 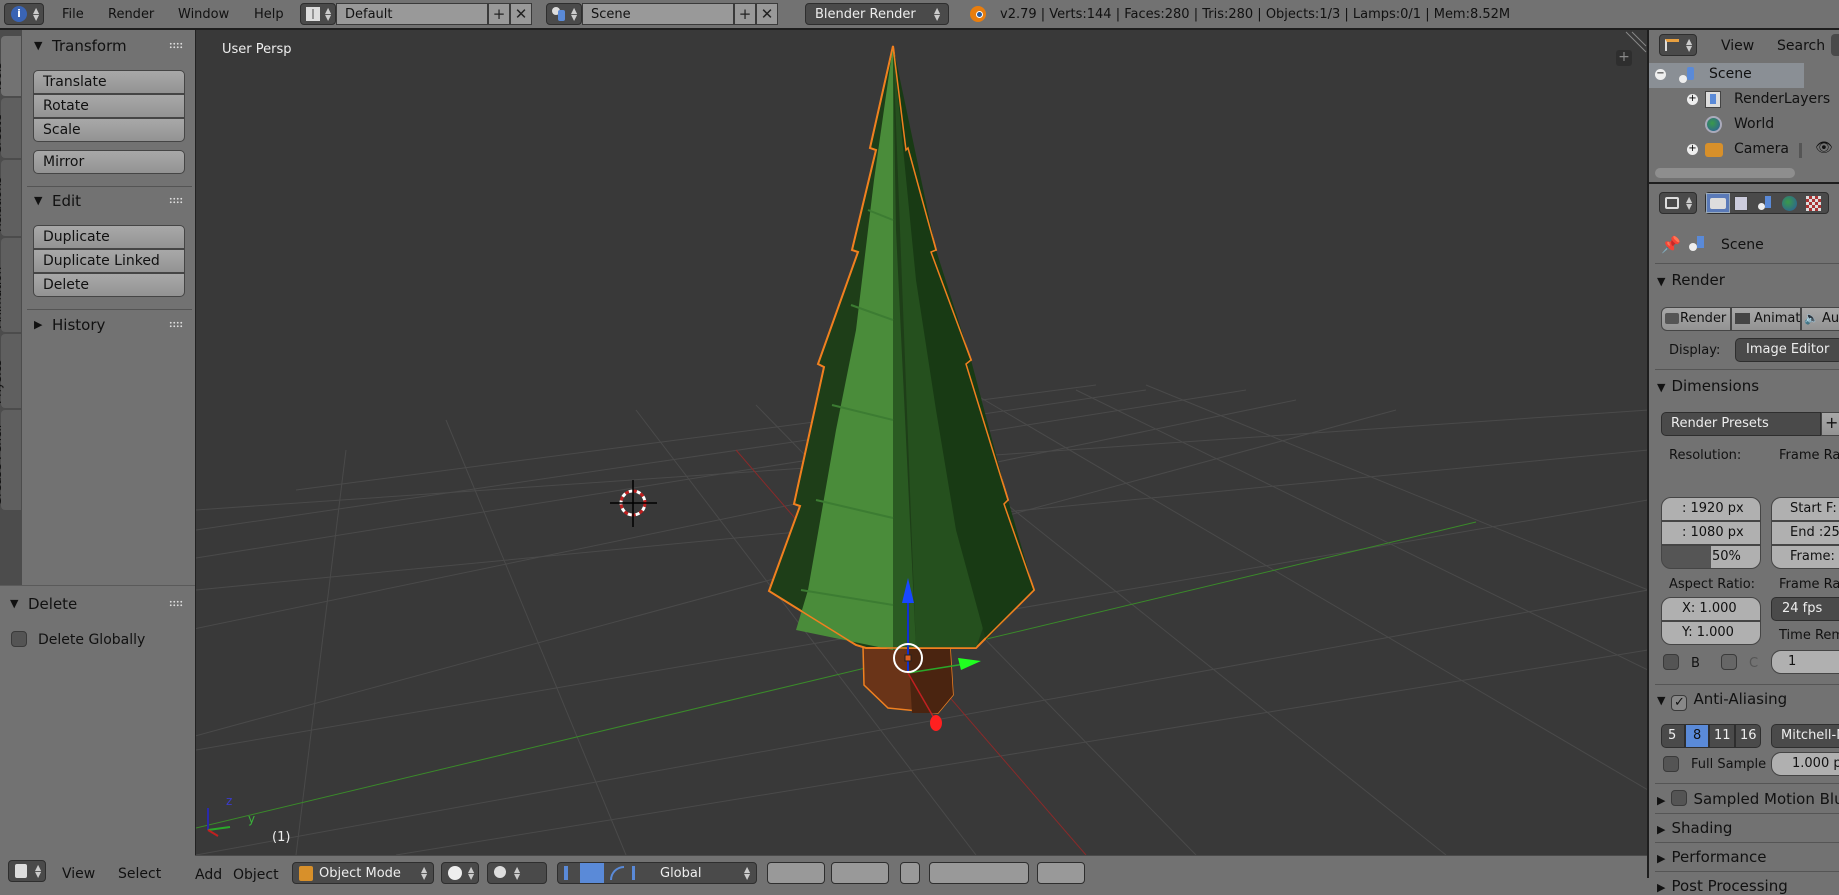 I want to click on panel-edit-header: ▼ Edit, so click(x=108, y=201).